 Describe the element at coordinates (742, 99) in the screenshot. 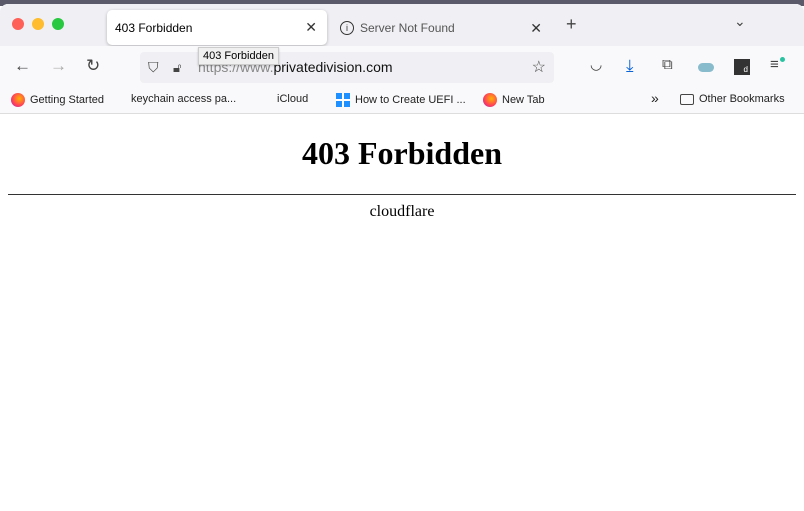

I see `bookmark-label: Other Bookmarks` at that location.